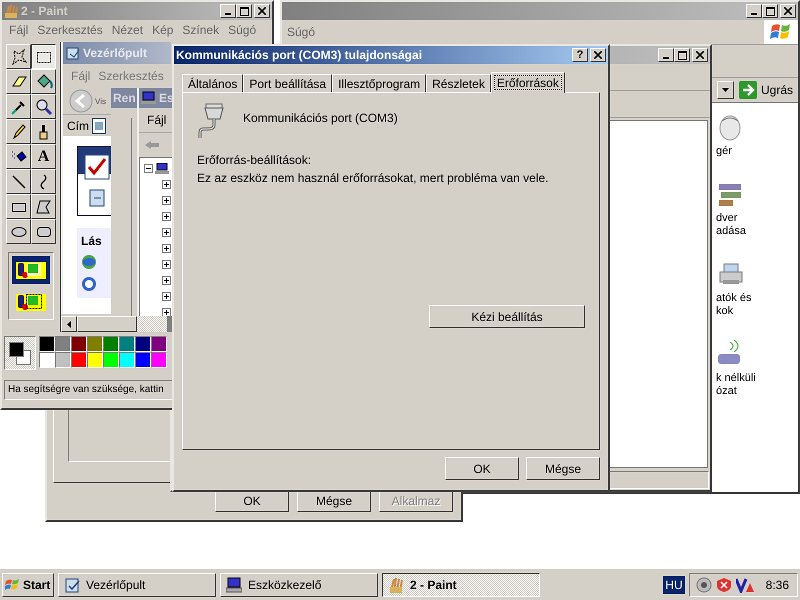 The height and width of the screenshot is (600, 800). What do you see at coordinates (724, 151) in the screenshot?
I see `icon-label: gér` at bounding box center [724, 151].